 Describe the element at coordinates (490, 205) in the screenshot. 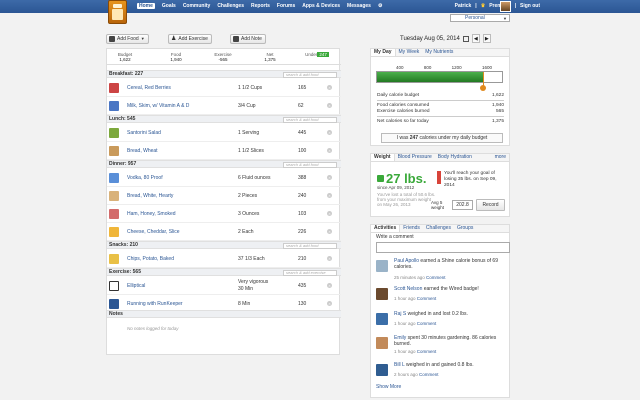

I see `record-weight-button: Record` at that location.